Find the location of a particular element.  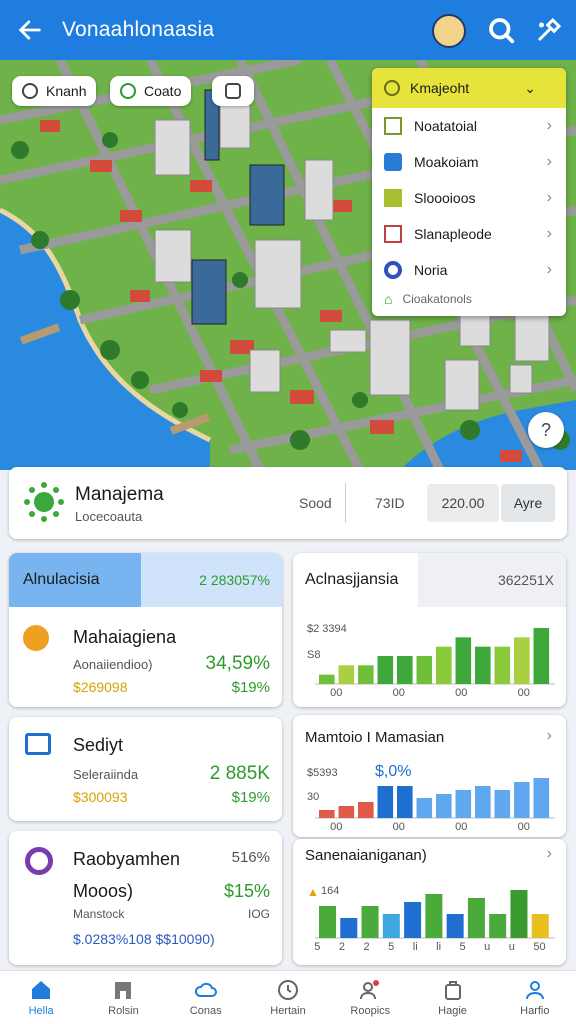

card-subtitle: Seleraiinda is located at coordinates (106, 774).